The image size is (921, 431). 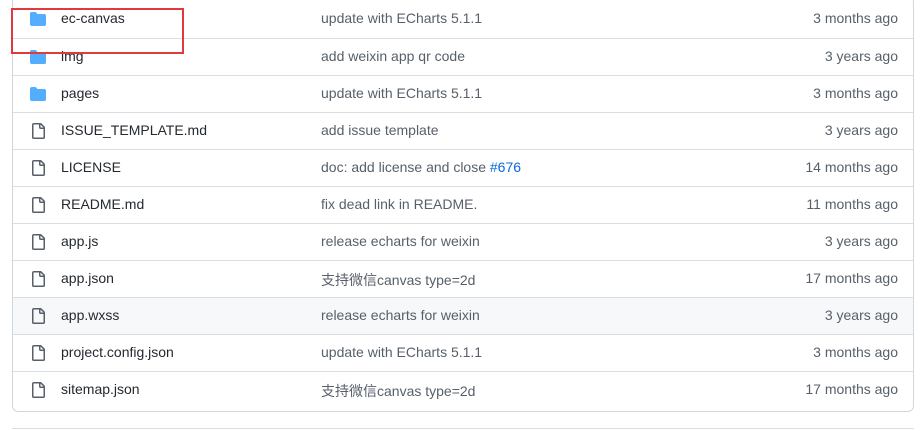 What do you see at coordinates (851, 167) in the screenshot?
I see `commit-age: 14 months ago` at bounding box center [851, 167].